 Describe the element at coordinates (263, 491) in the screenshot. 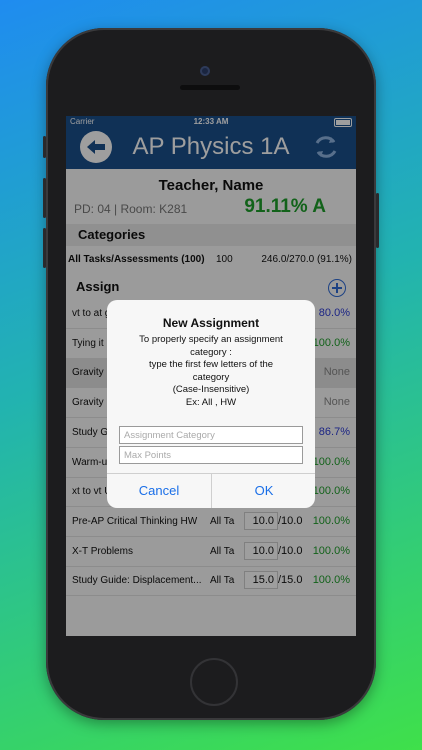

I see `ok-button: OK` at that location.